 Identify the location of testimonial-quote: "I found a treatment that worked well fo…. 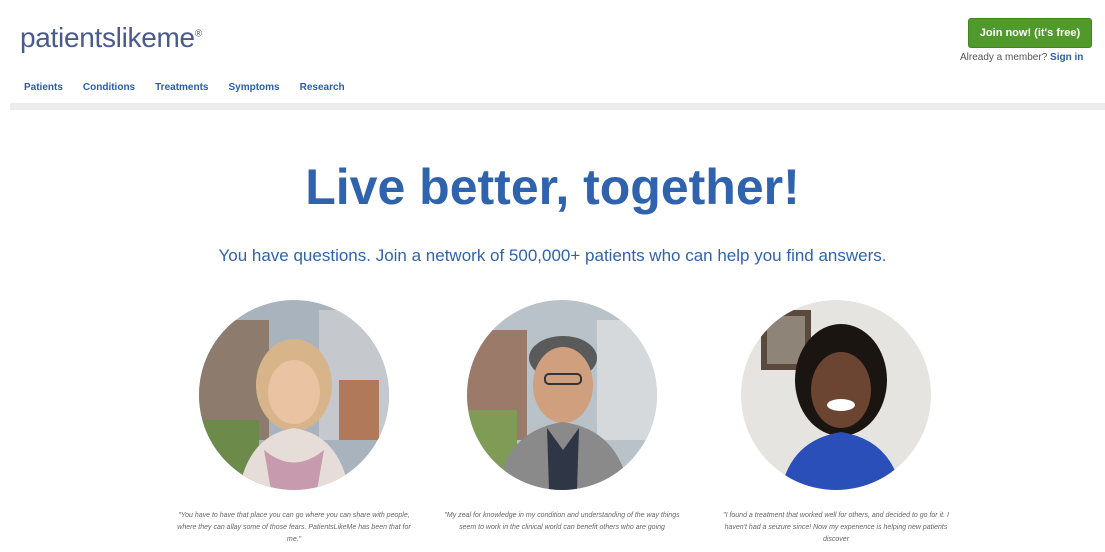
(836, 527).